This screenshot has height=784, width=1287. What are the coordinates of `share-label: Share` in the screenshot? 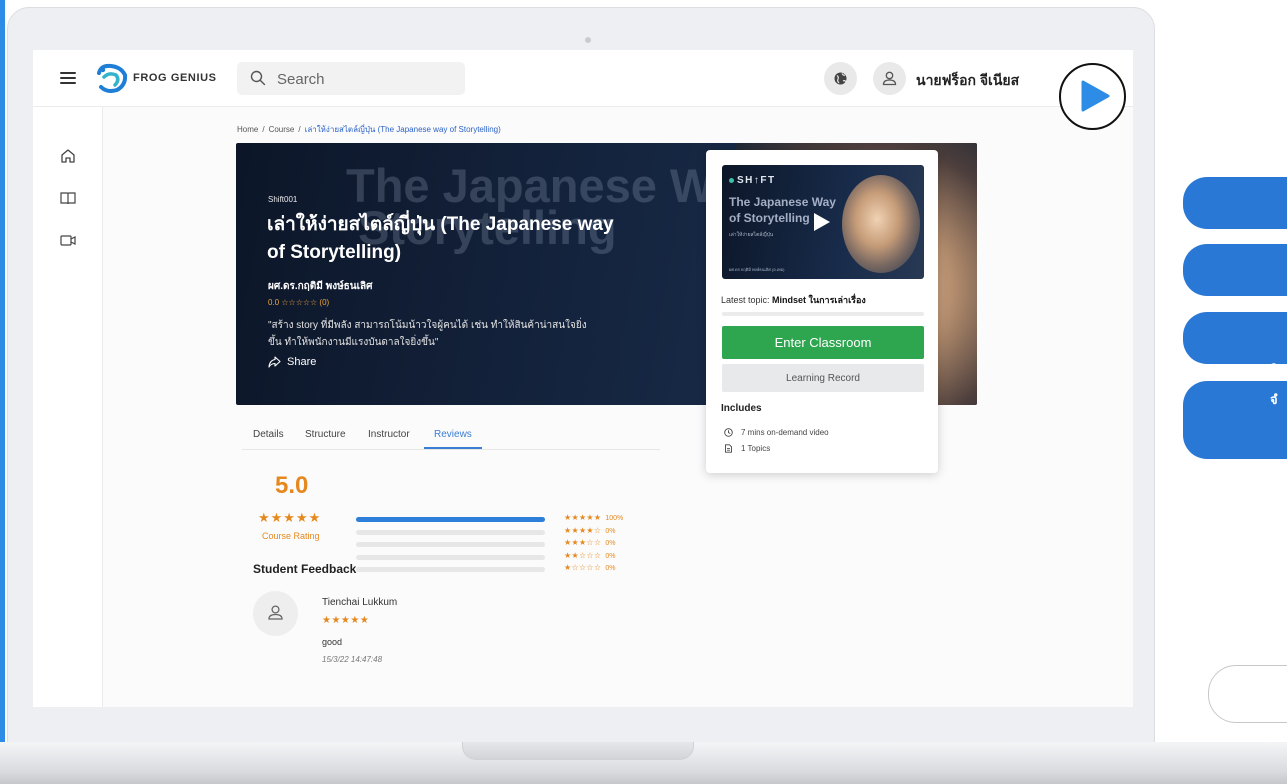 It's located at (302, 362).